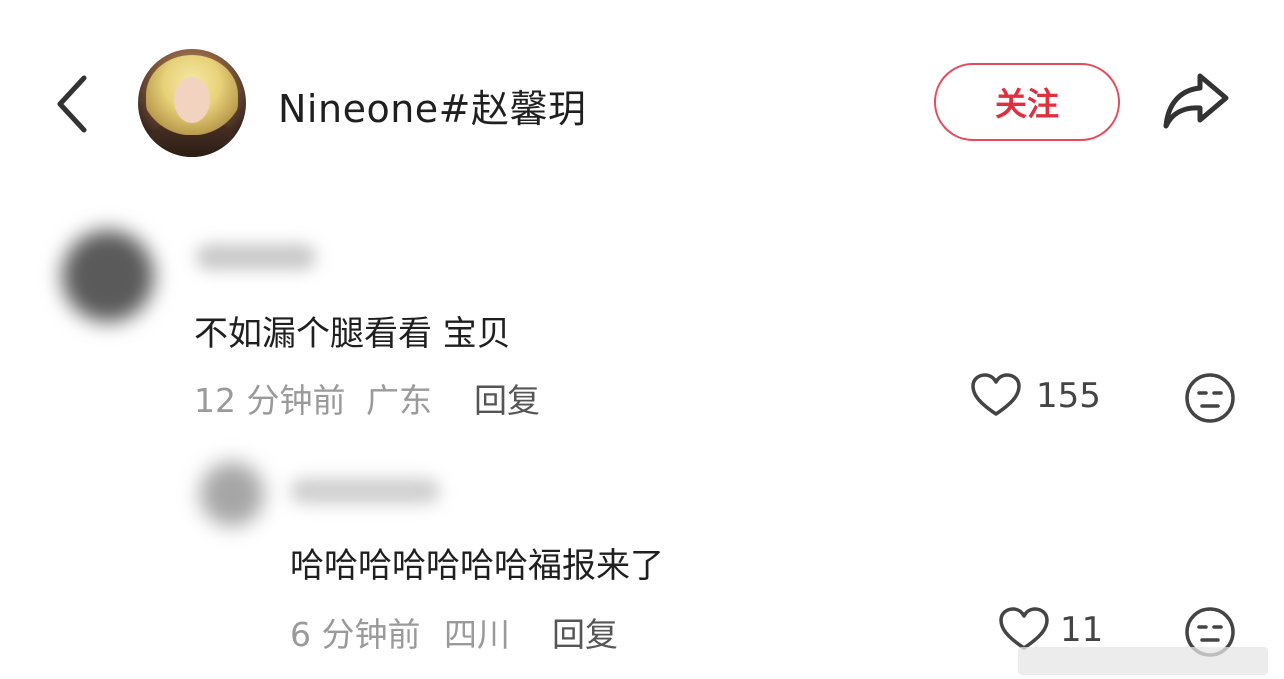 This screenshot has height=679, width=1284. What do you see at coordinates (477, 634) in the screenshot?
I see `reply-location: 四川` at bounding box center [477, 634].